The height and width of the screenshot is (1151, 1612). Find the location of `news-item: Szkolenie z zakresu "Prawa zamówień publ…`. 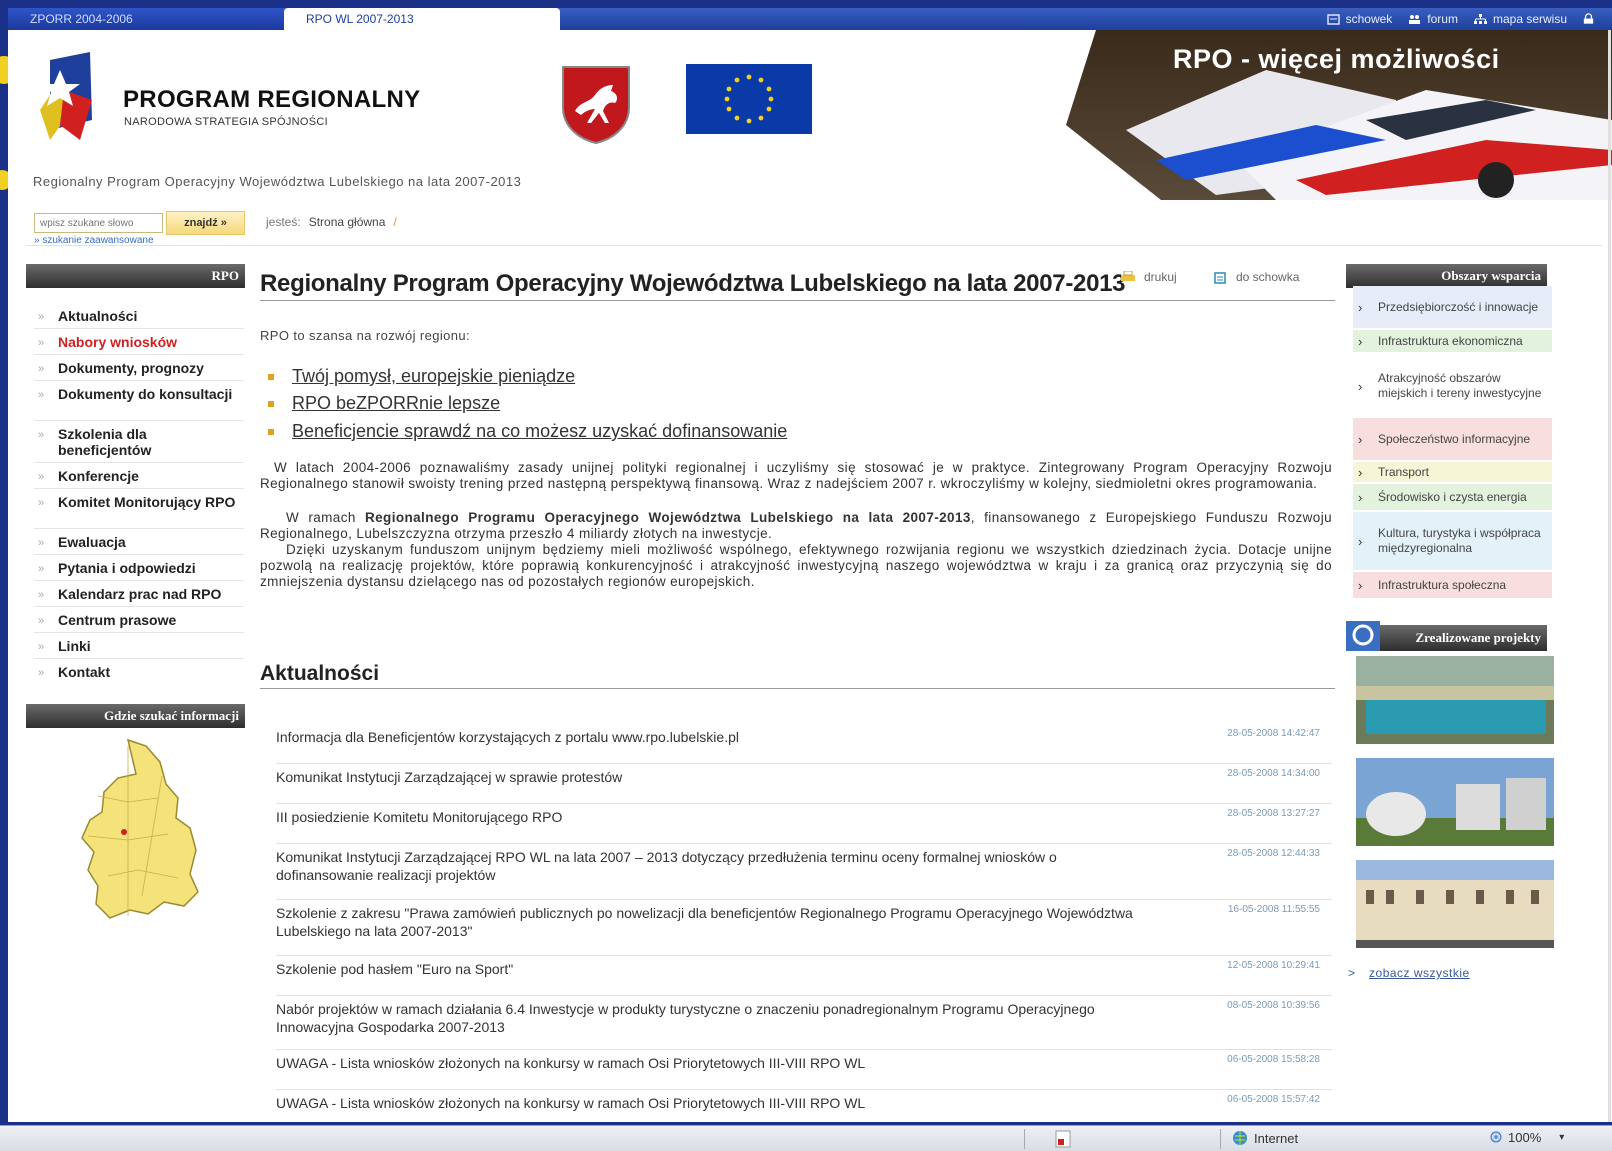

news-item: Szkolenie z zakresu "Prawa zamówień publ… is located at coordinates (804, 930).